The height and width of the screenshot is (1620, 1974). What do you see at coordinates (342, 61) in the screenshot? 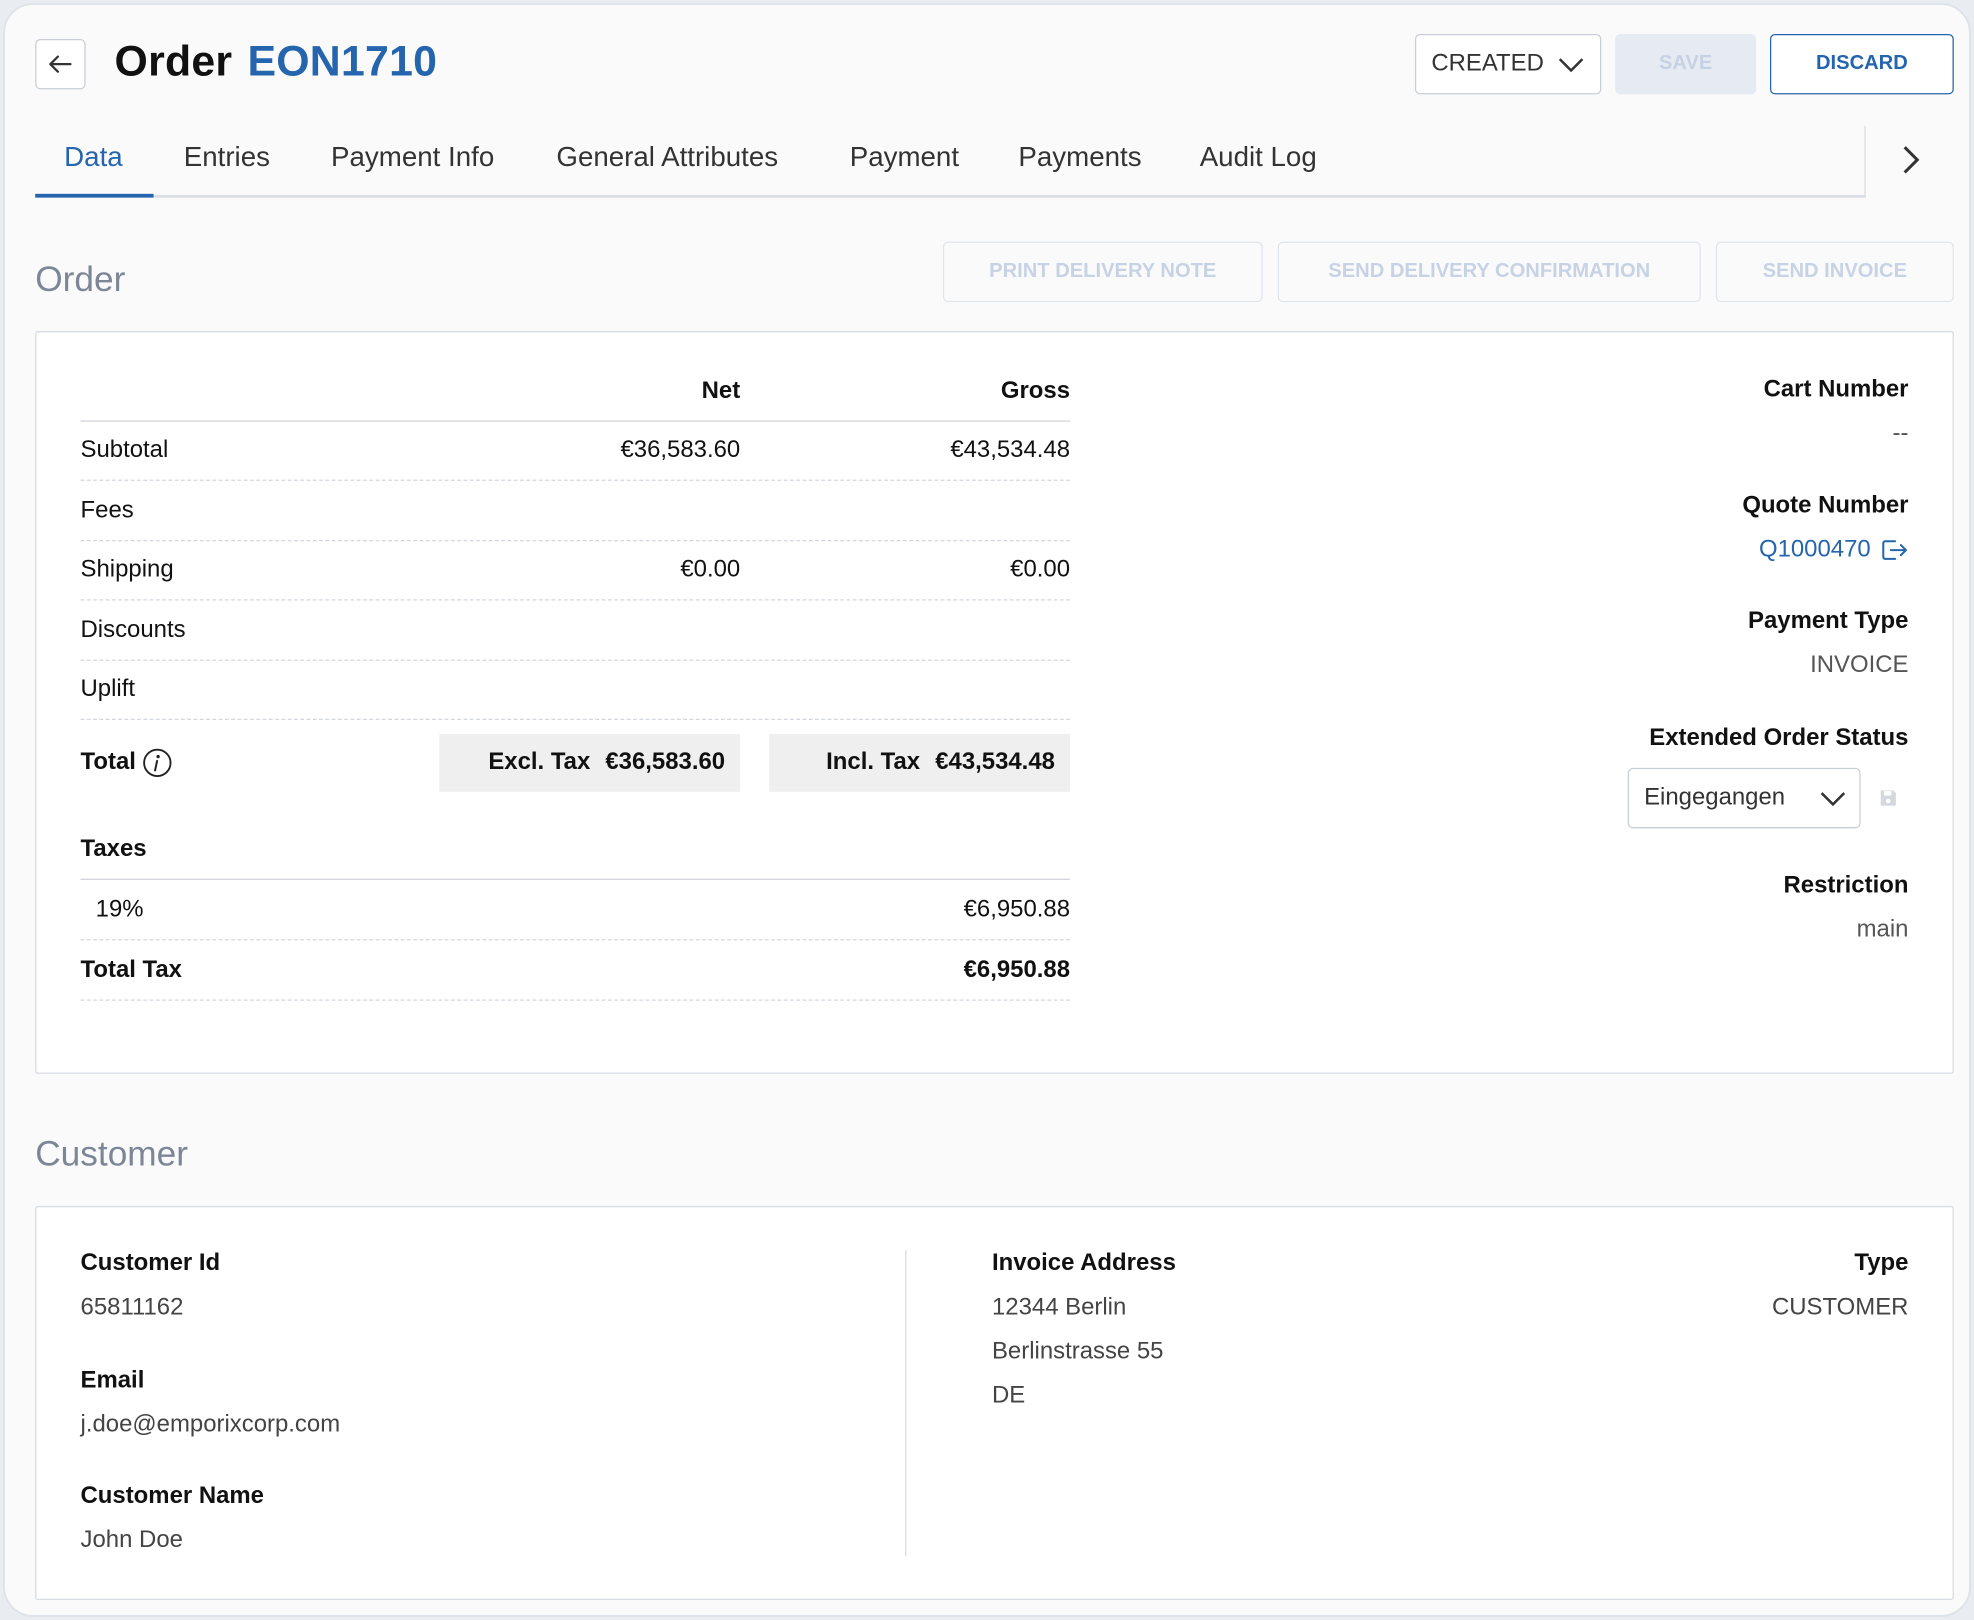
I see `order-number: EON1710` at bounding box center [342, 61].